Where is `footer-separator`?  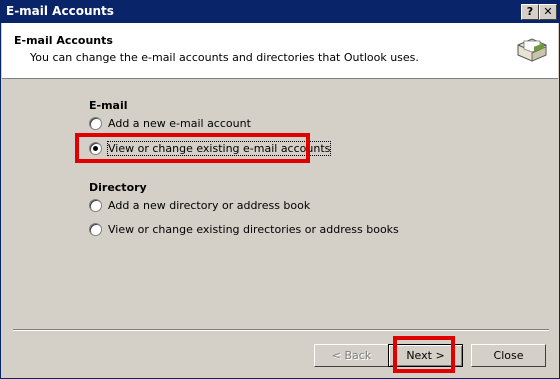 footer-separator is located at coordinates (281, 330).